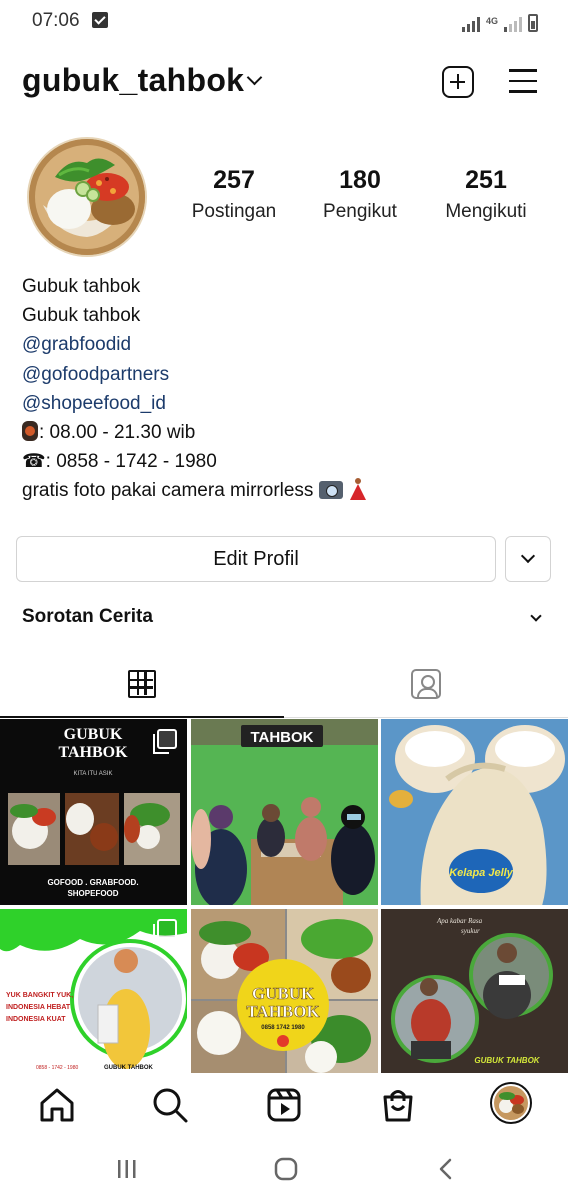 The height and width of the screenshot is (1200, 568). I want to click on create-post-button, so click(458, 82).